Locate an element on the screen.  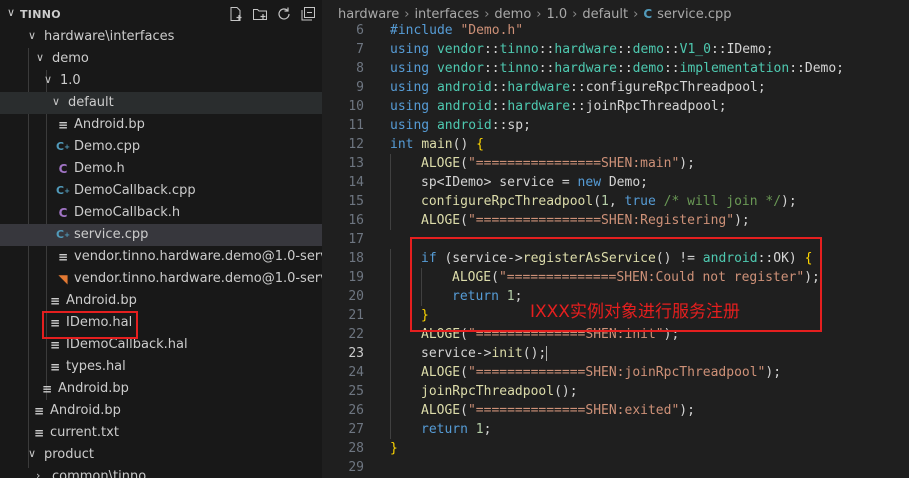
breadcrumb-item: default is located at coordinates (605, 14).